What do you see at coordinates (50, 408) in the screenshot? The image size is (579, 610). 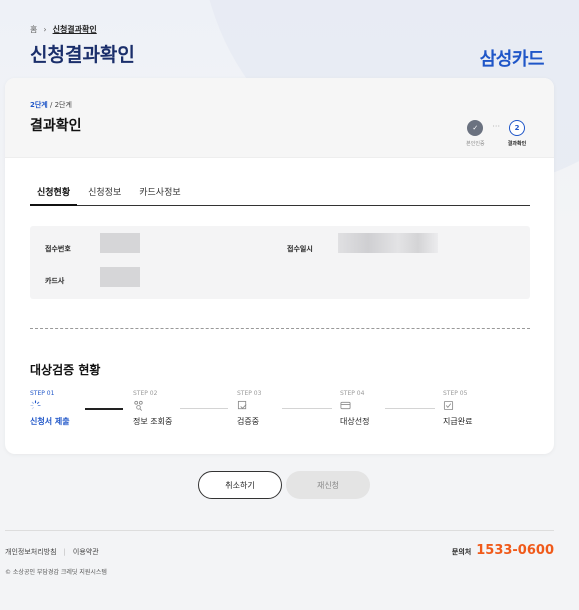 I see `step-item-1: STEP 01 신청서 제출` at bounding box center [50, 408].